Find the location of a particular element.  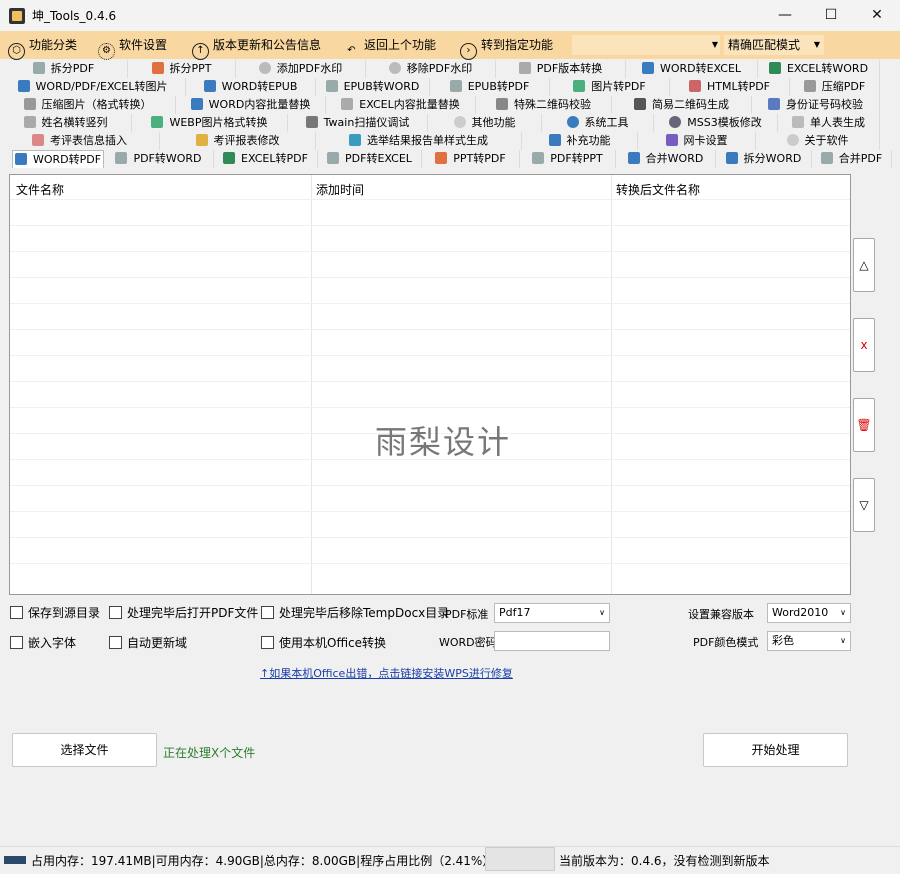

compat-version-select: Word2010 ∨ is located at coordinates (809, 613).